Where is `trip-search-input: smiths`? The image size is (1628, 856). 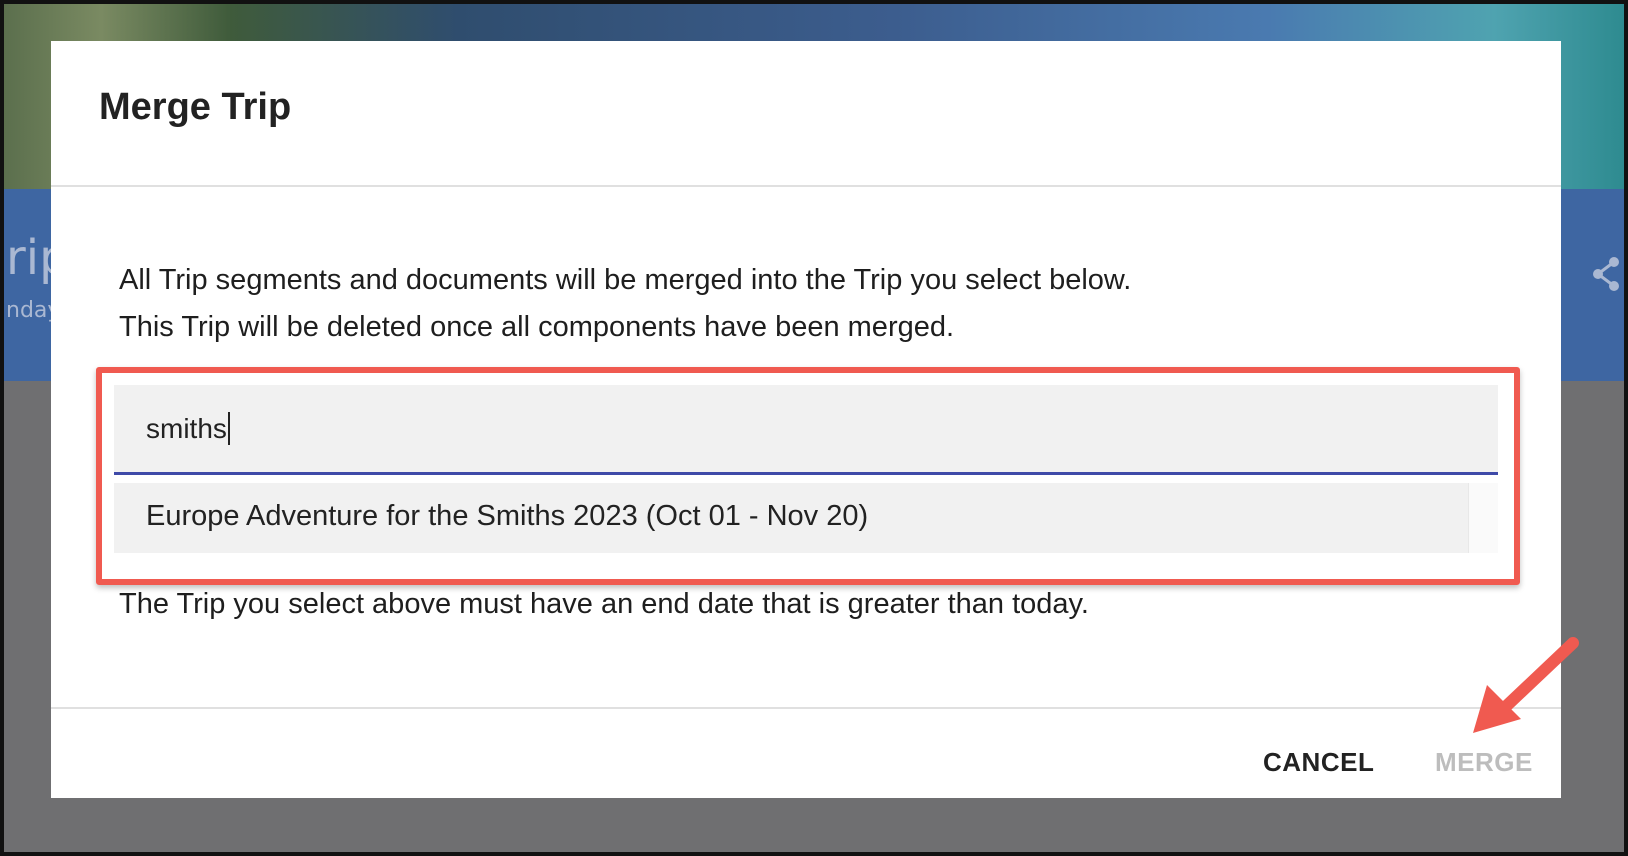 trip-search-input: smiths is located at coordinates (806, 430).